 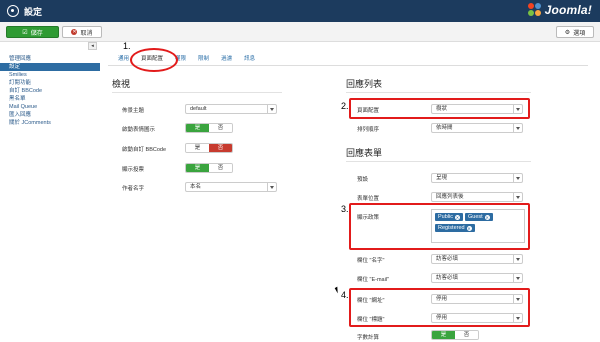 What do you see at coordinates (127, 46) in the screenshot?
I see `annotation-1: 1.` at bounding box center [127, 46].